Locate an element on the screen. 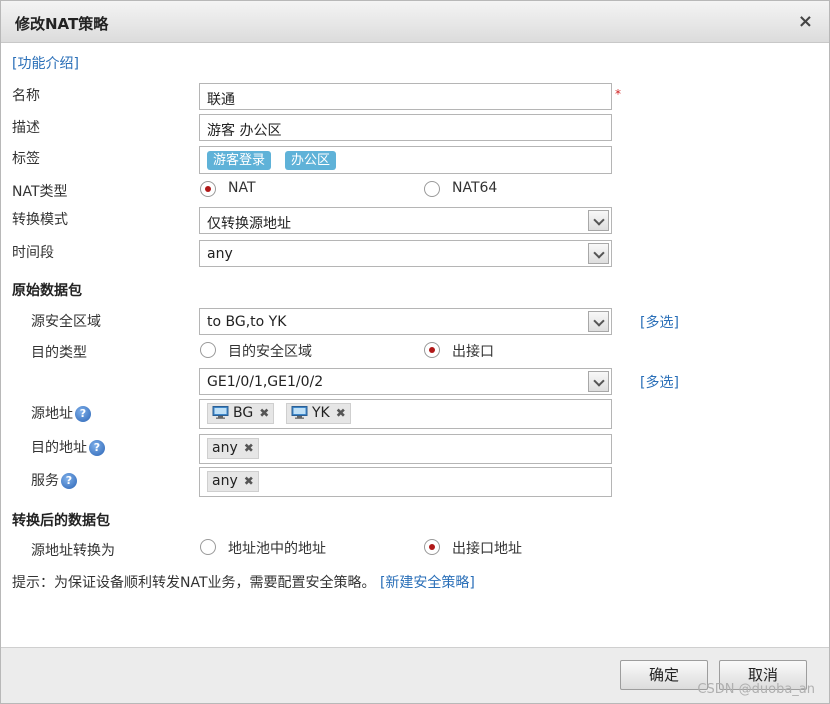 This screenshot has height=704, width=830. watermark: CSDN @duoba_an is located at coordinates (756, 689).